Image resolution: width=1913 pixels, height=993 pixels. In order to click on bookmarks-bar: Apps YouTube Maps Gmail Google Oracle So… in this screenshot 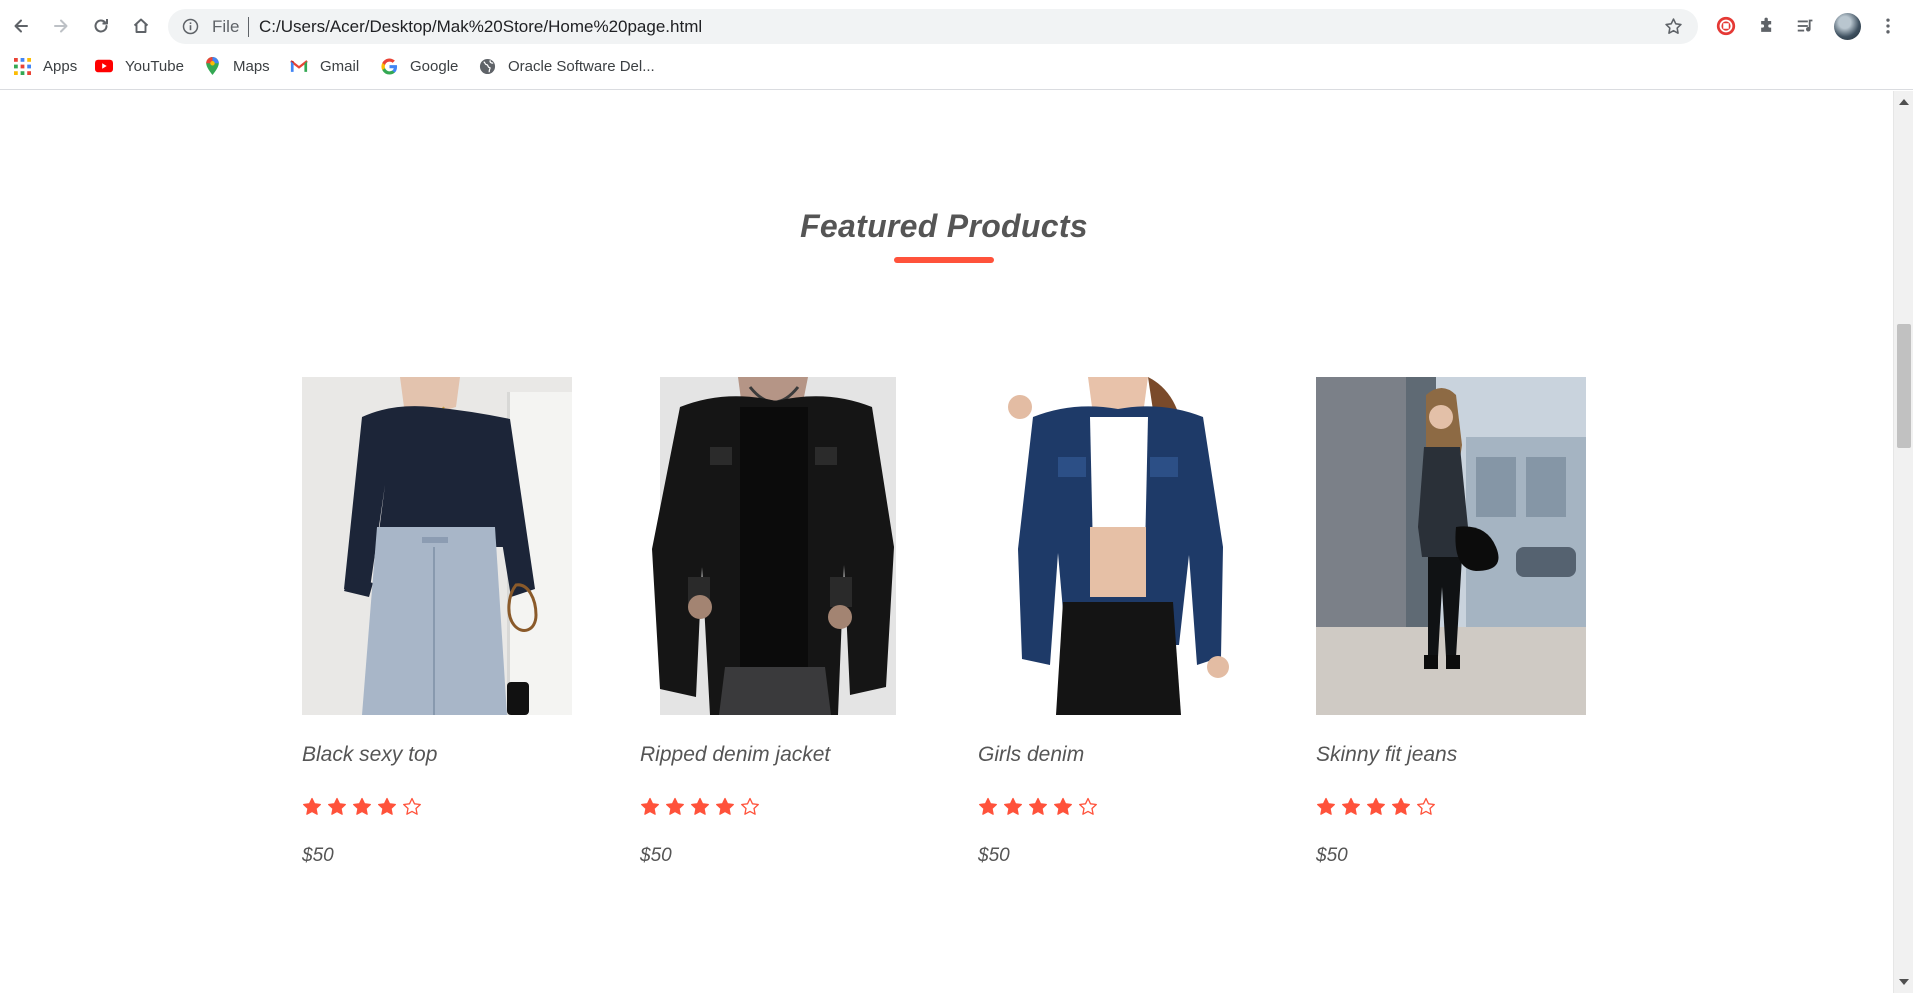, I will do `click(956, 66)`.